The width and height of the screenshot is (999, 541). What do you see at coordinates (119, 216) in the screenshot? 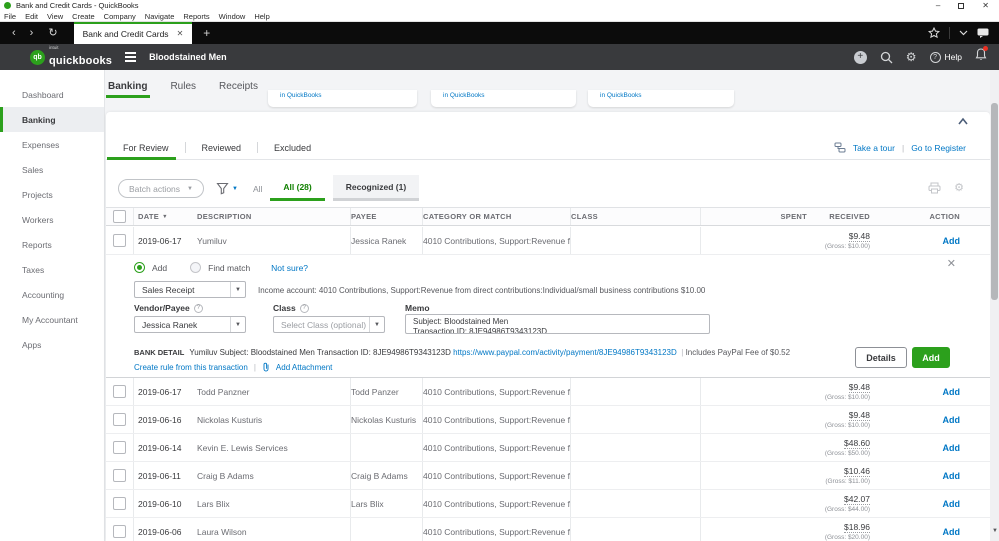
I see `select-all-checkbox` at bounding box center [119, 216].